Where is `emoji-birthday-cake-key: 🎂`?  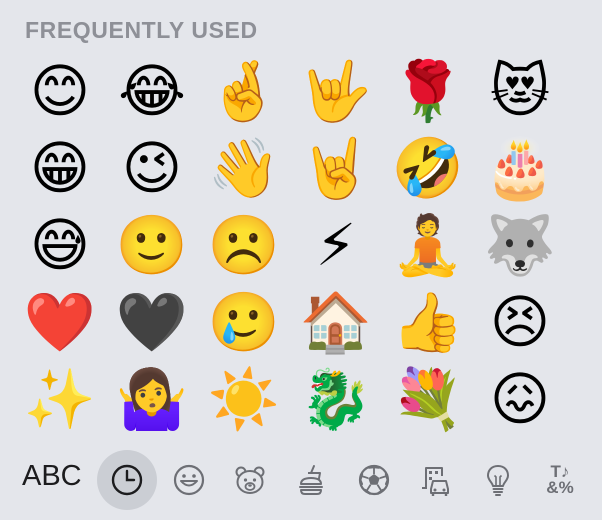 emoji-birthday-cake-key: 🎂 is located at coordinates (520, 167).